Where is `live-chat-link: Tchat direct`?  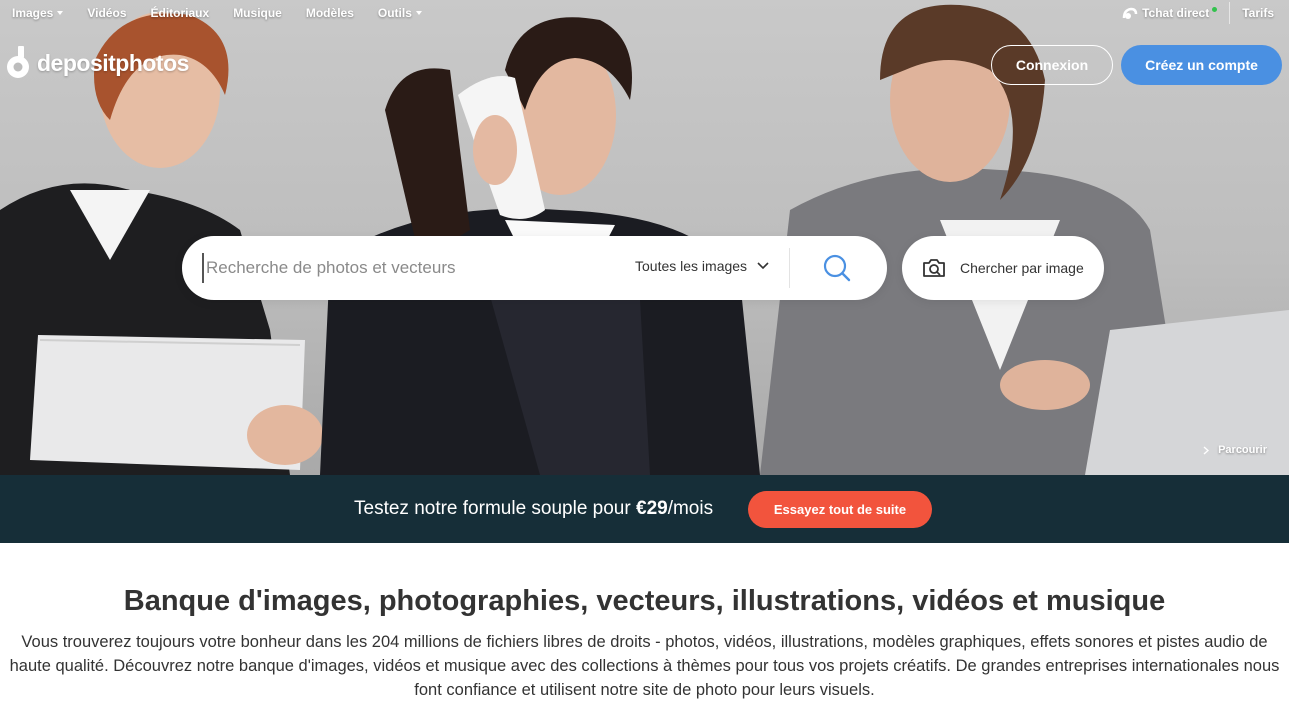 live-chat-link: Tchat direct is located at coordinates (1170, 13).